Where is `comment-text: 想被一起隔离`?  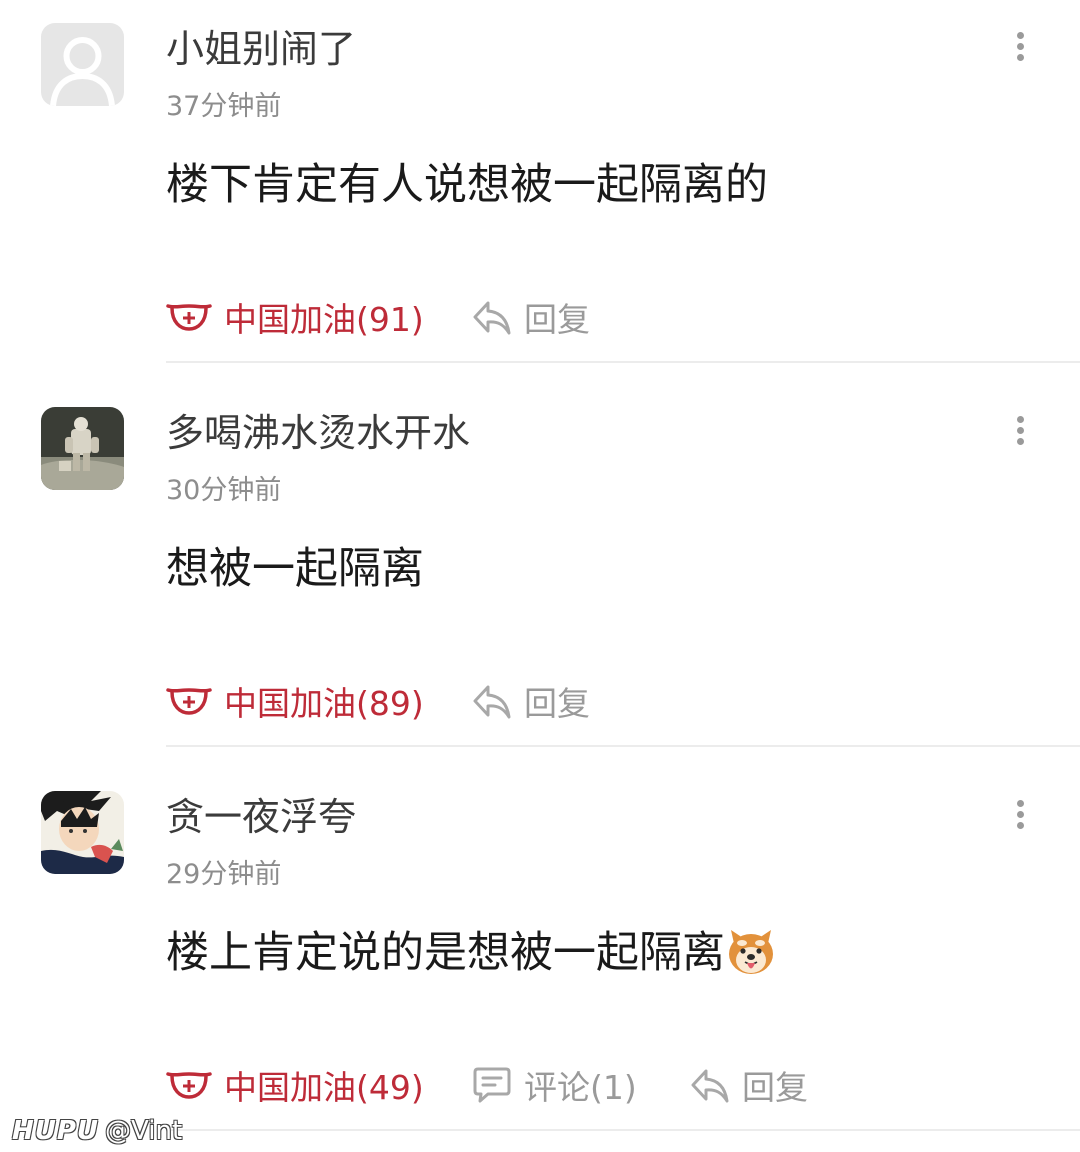 comment-text: 想被一起隔离 is located at coordinates (295, 569).